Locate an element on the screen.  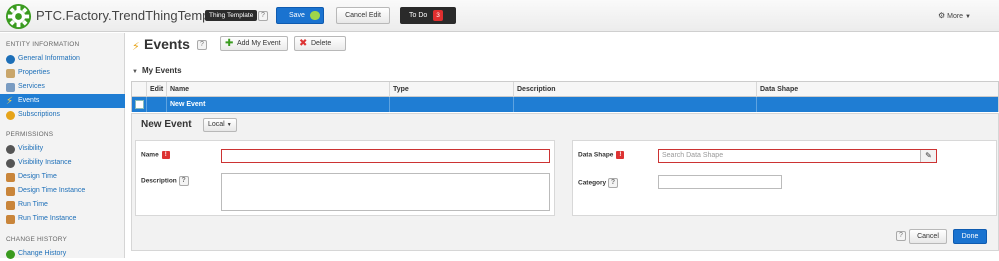
sidebar-item-label: General Information is located at coordinates (49, 58).